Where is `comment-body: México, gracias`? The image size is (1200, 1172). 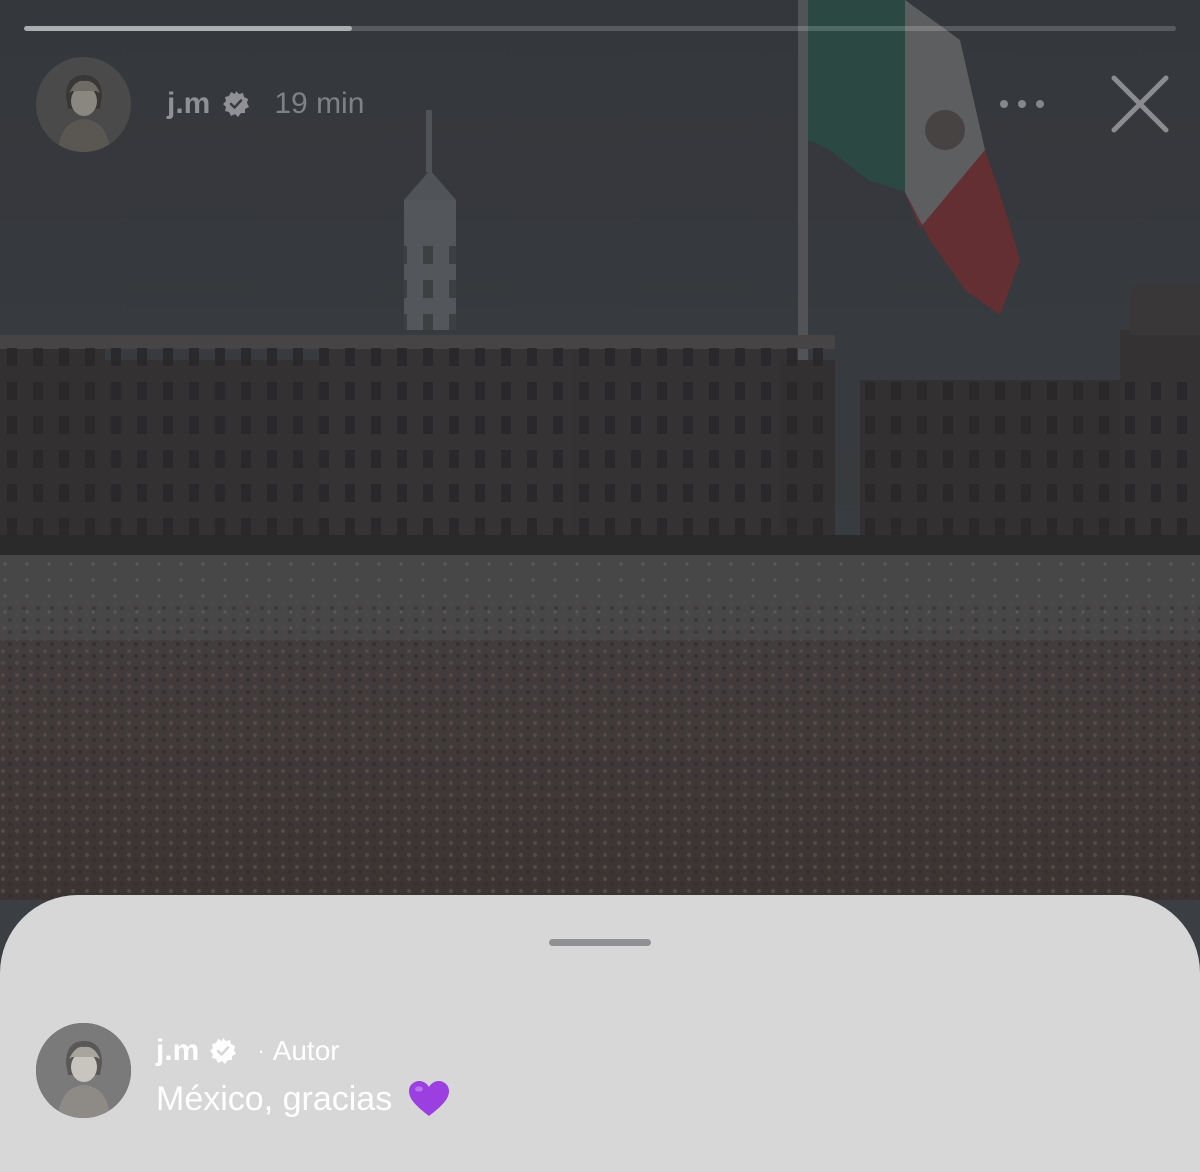
comment-body: México, gracias is located at coordinates (303, 1099).